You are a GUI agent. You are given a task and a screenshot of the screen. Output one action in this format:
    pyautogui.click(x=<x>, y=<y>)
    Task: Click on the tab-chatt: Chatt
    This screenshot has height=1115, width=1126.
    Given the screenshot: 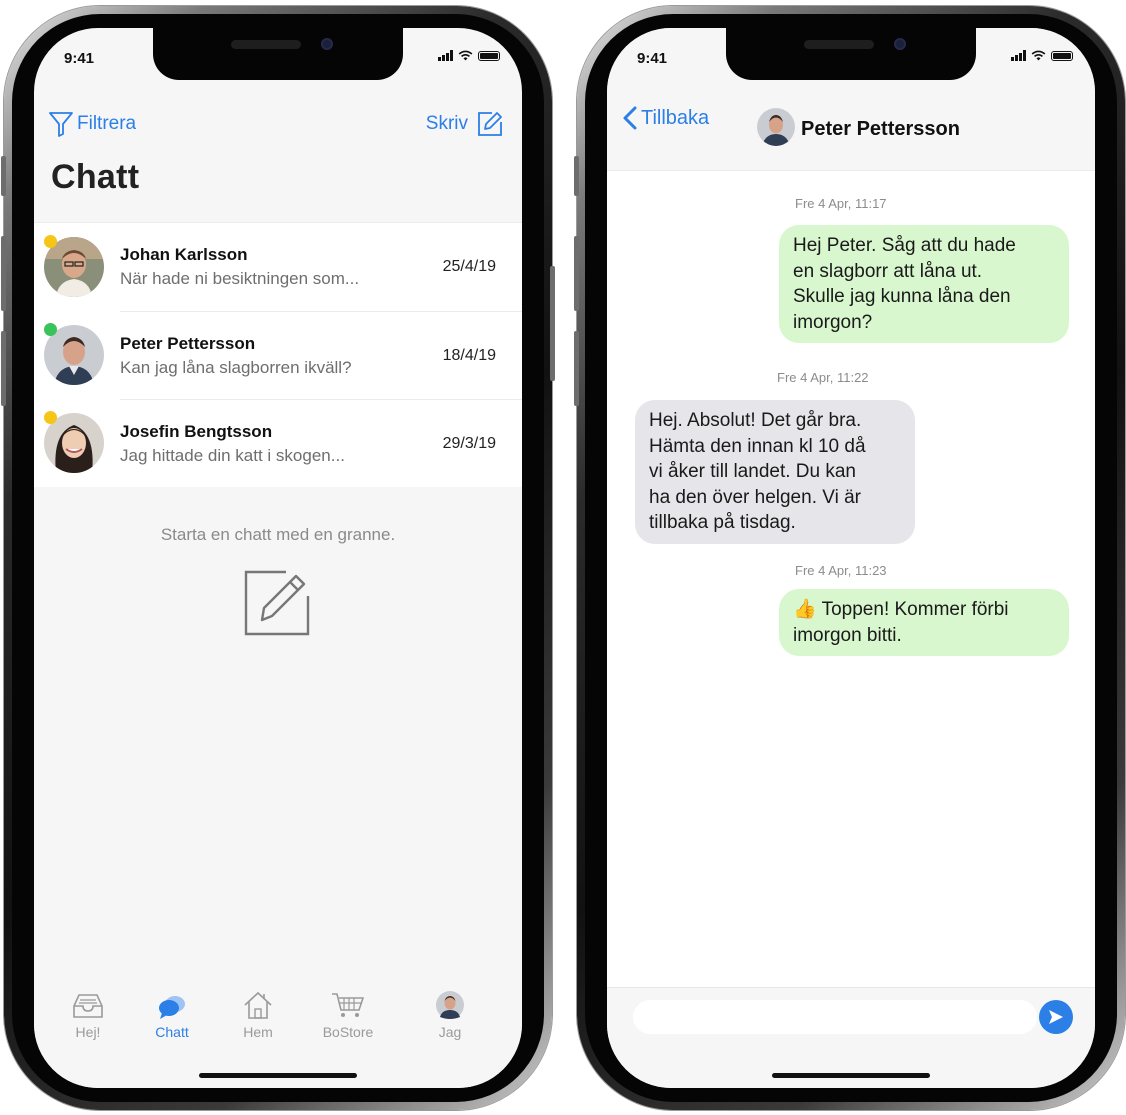 What is the action you would take?
    pyautogui.click(x=172, y=1015)
    